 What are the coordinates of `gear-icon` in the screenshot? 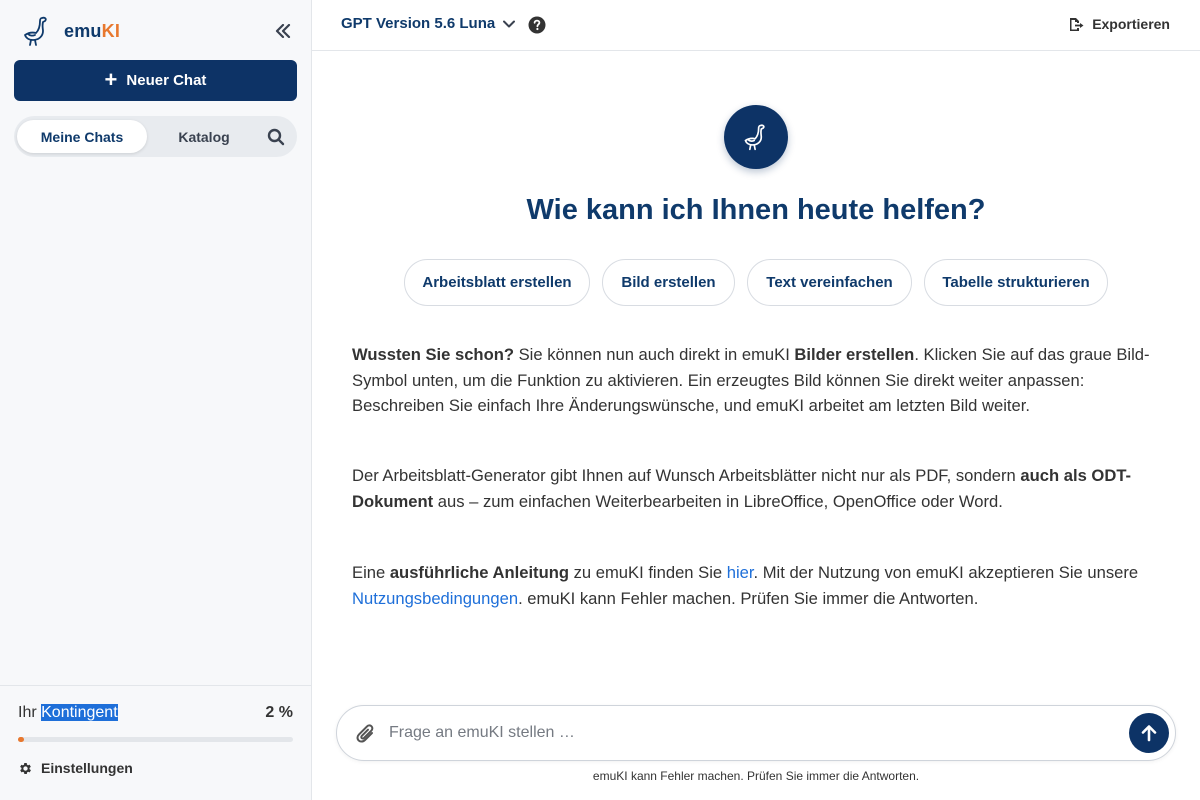 It's located at (25, 768).